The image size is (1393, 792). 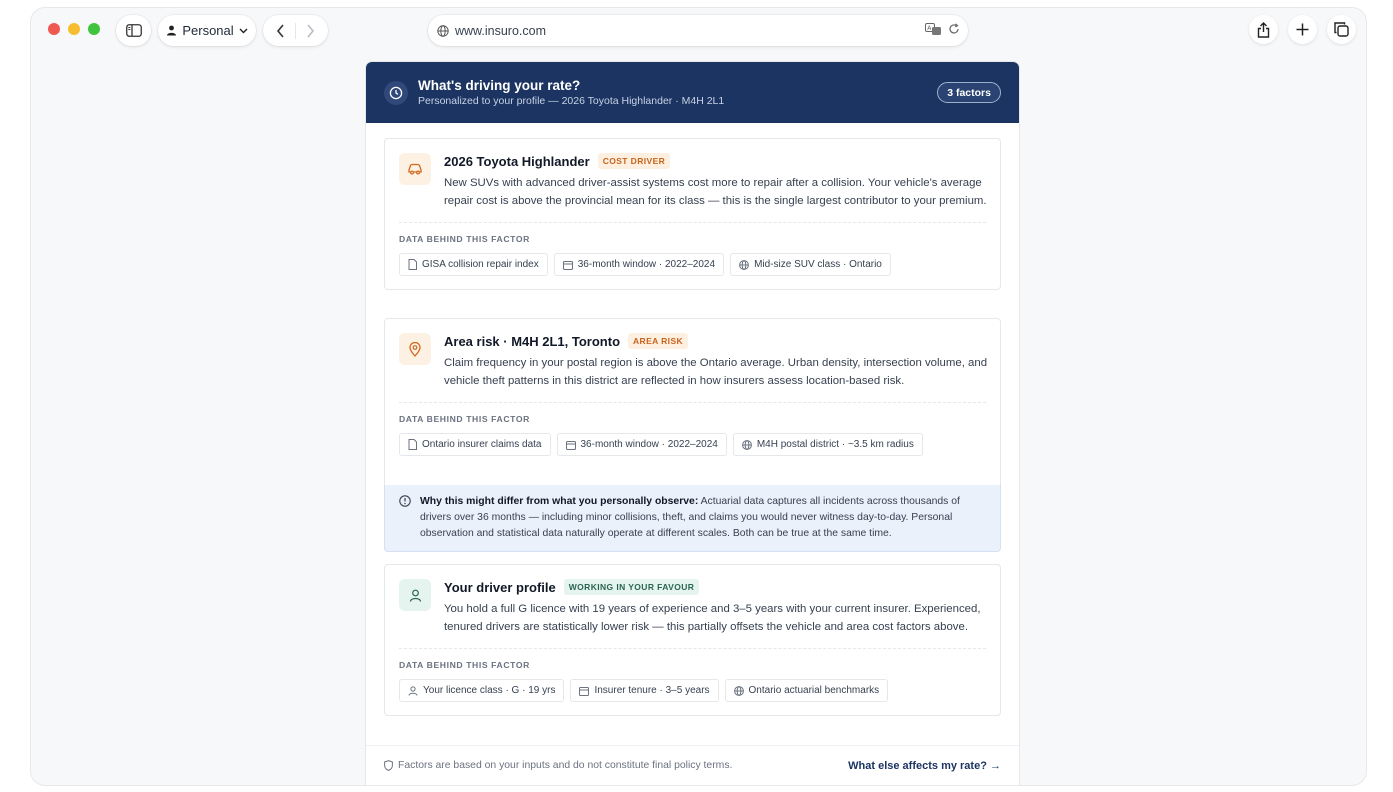 I want to click on car-icon, so click(x=415, y=169).